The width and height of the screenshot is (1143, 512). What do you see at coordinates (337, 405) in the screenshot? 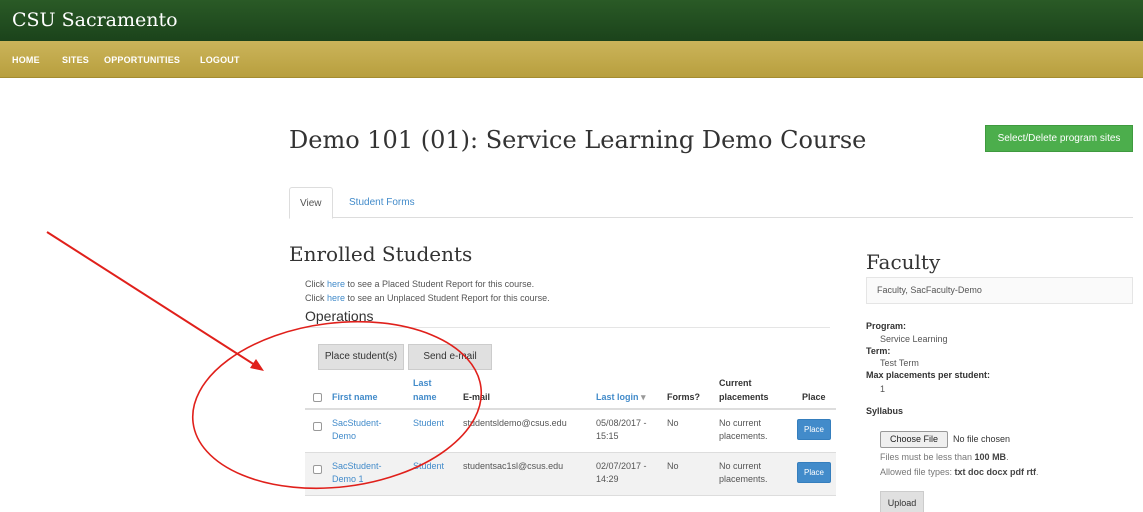
I see `annotation-ellipse` at bounding box center [337, 405].